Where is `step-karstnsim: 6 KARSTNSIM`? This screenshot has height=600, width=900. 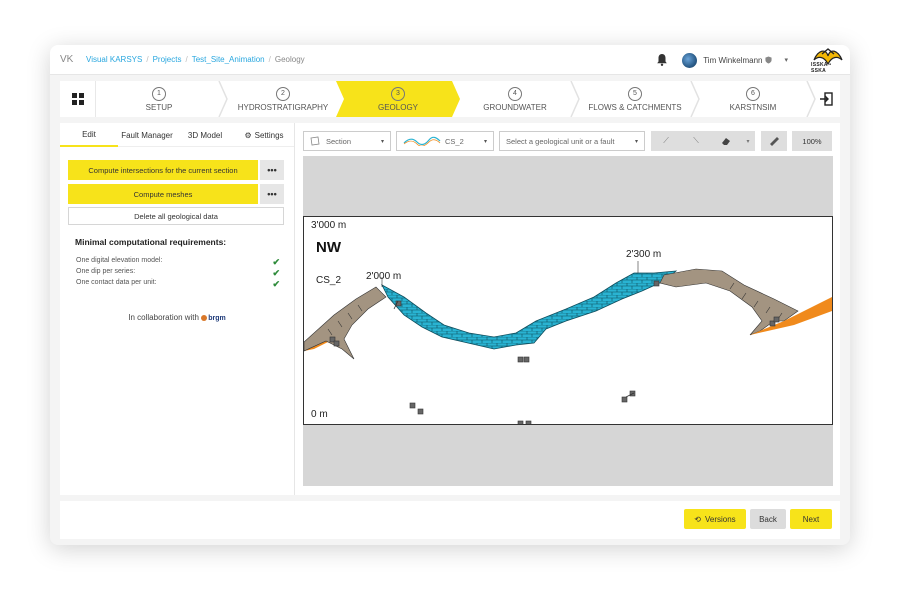
step-karstnsim: 6 KARSTNSIM is located at coordinates (753, 99).